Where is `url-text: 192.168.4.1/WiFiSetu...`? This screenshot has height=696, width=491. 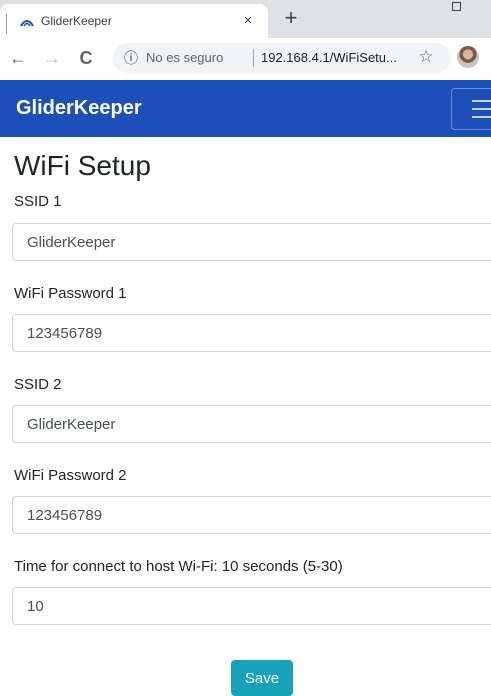
url-text: 192.168.4.1/WiFiSetu... is located at coordinates (329, 57).